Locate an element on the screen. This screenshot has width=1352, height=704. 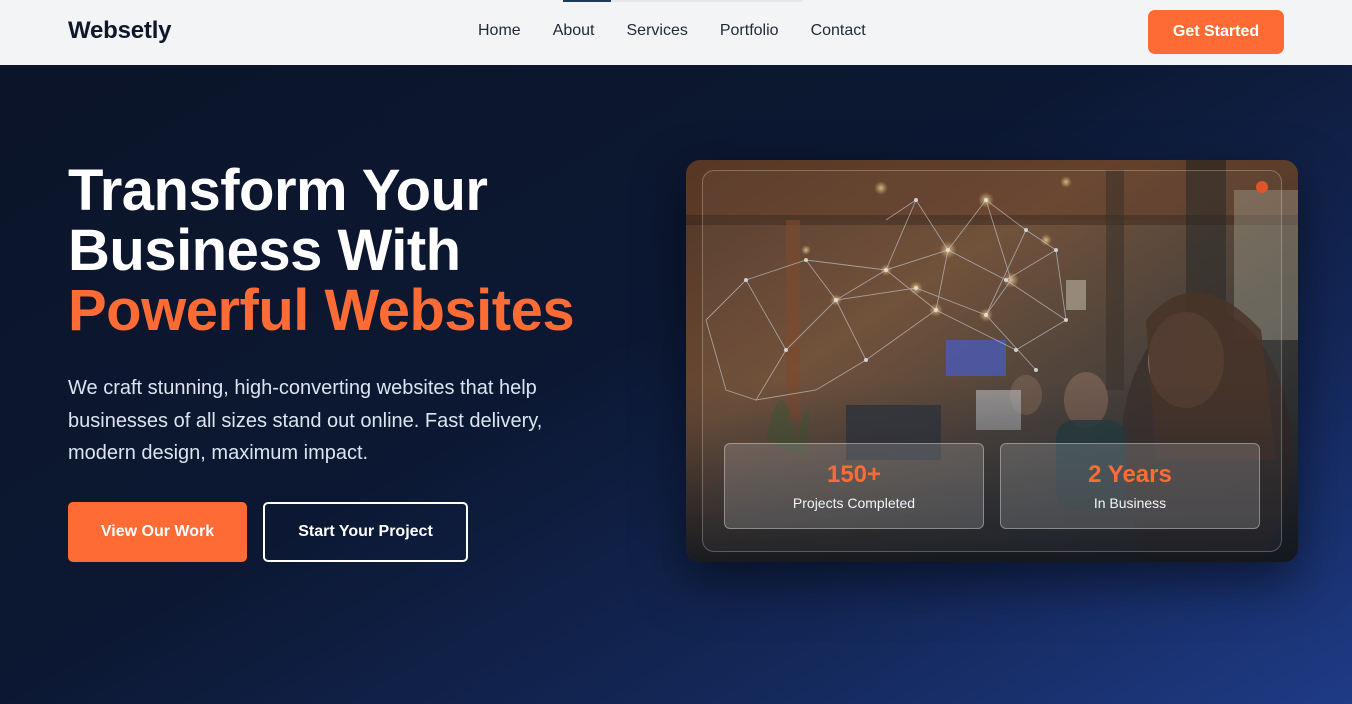
view-our-work-button: View Our Work is located at coordinates (157, 532).